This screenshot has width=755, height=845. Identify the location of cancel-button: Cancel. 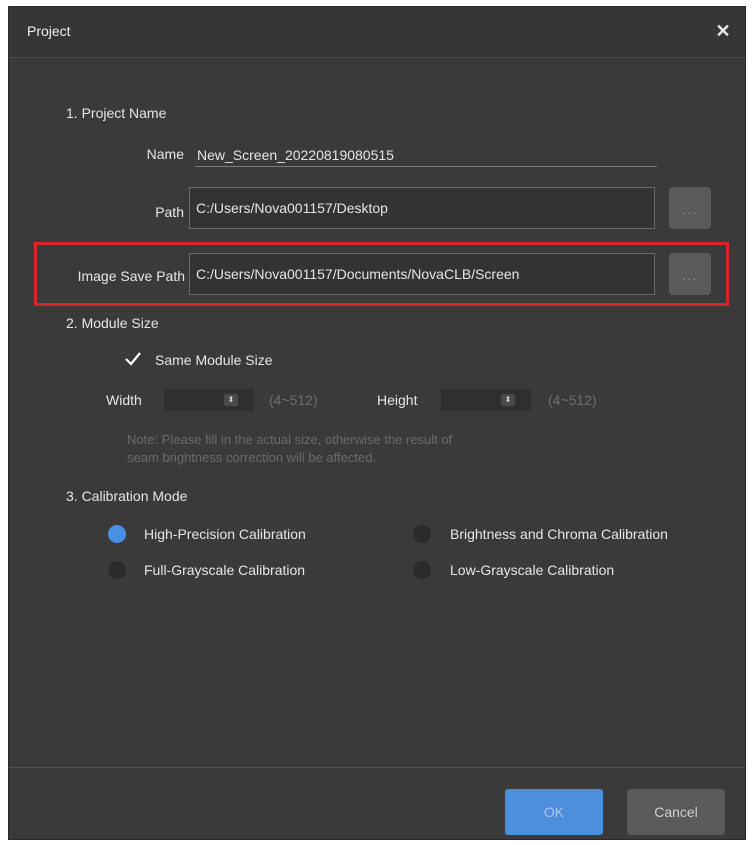
(676, 812).